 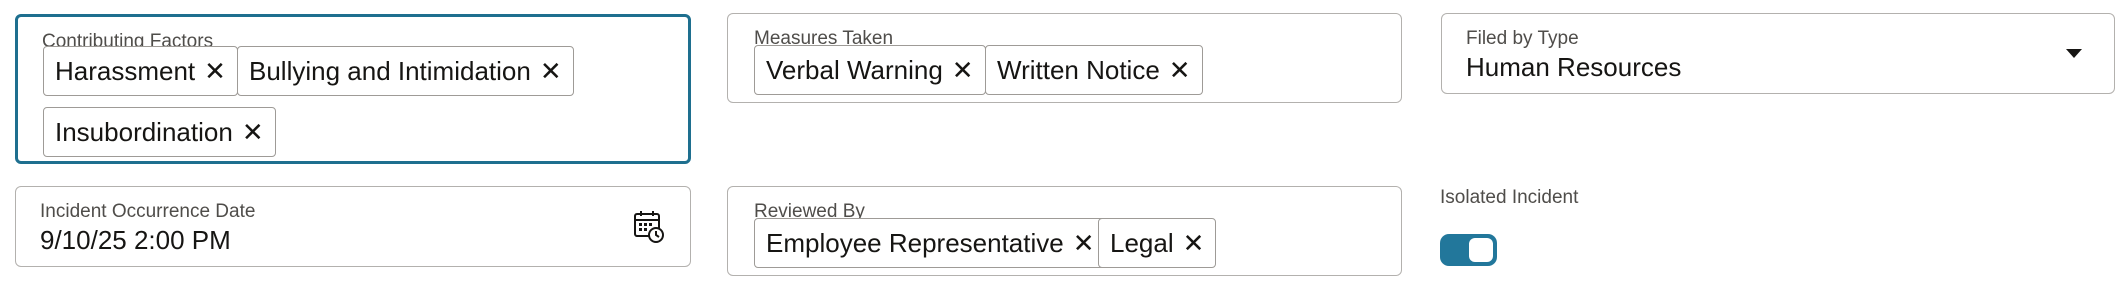 What do you see at coordinates (915, 242) in the screenshot?
I see `chip-label: Employee Representative` at bounding box center [915, 242].